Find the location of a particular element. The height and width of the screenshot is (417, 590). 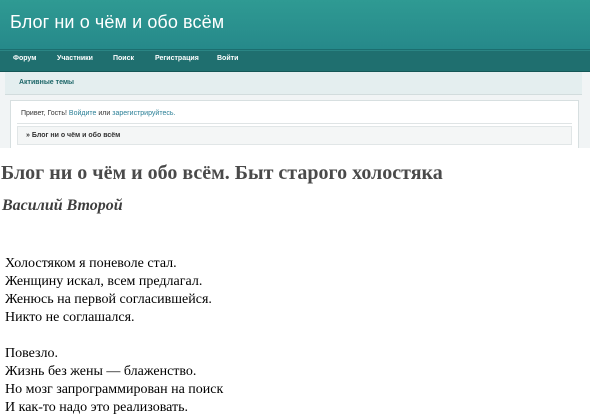

forum-title: Блог ни о чём и обо всём is located at coordinates (117, 22).